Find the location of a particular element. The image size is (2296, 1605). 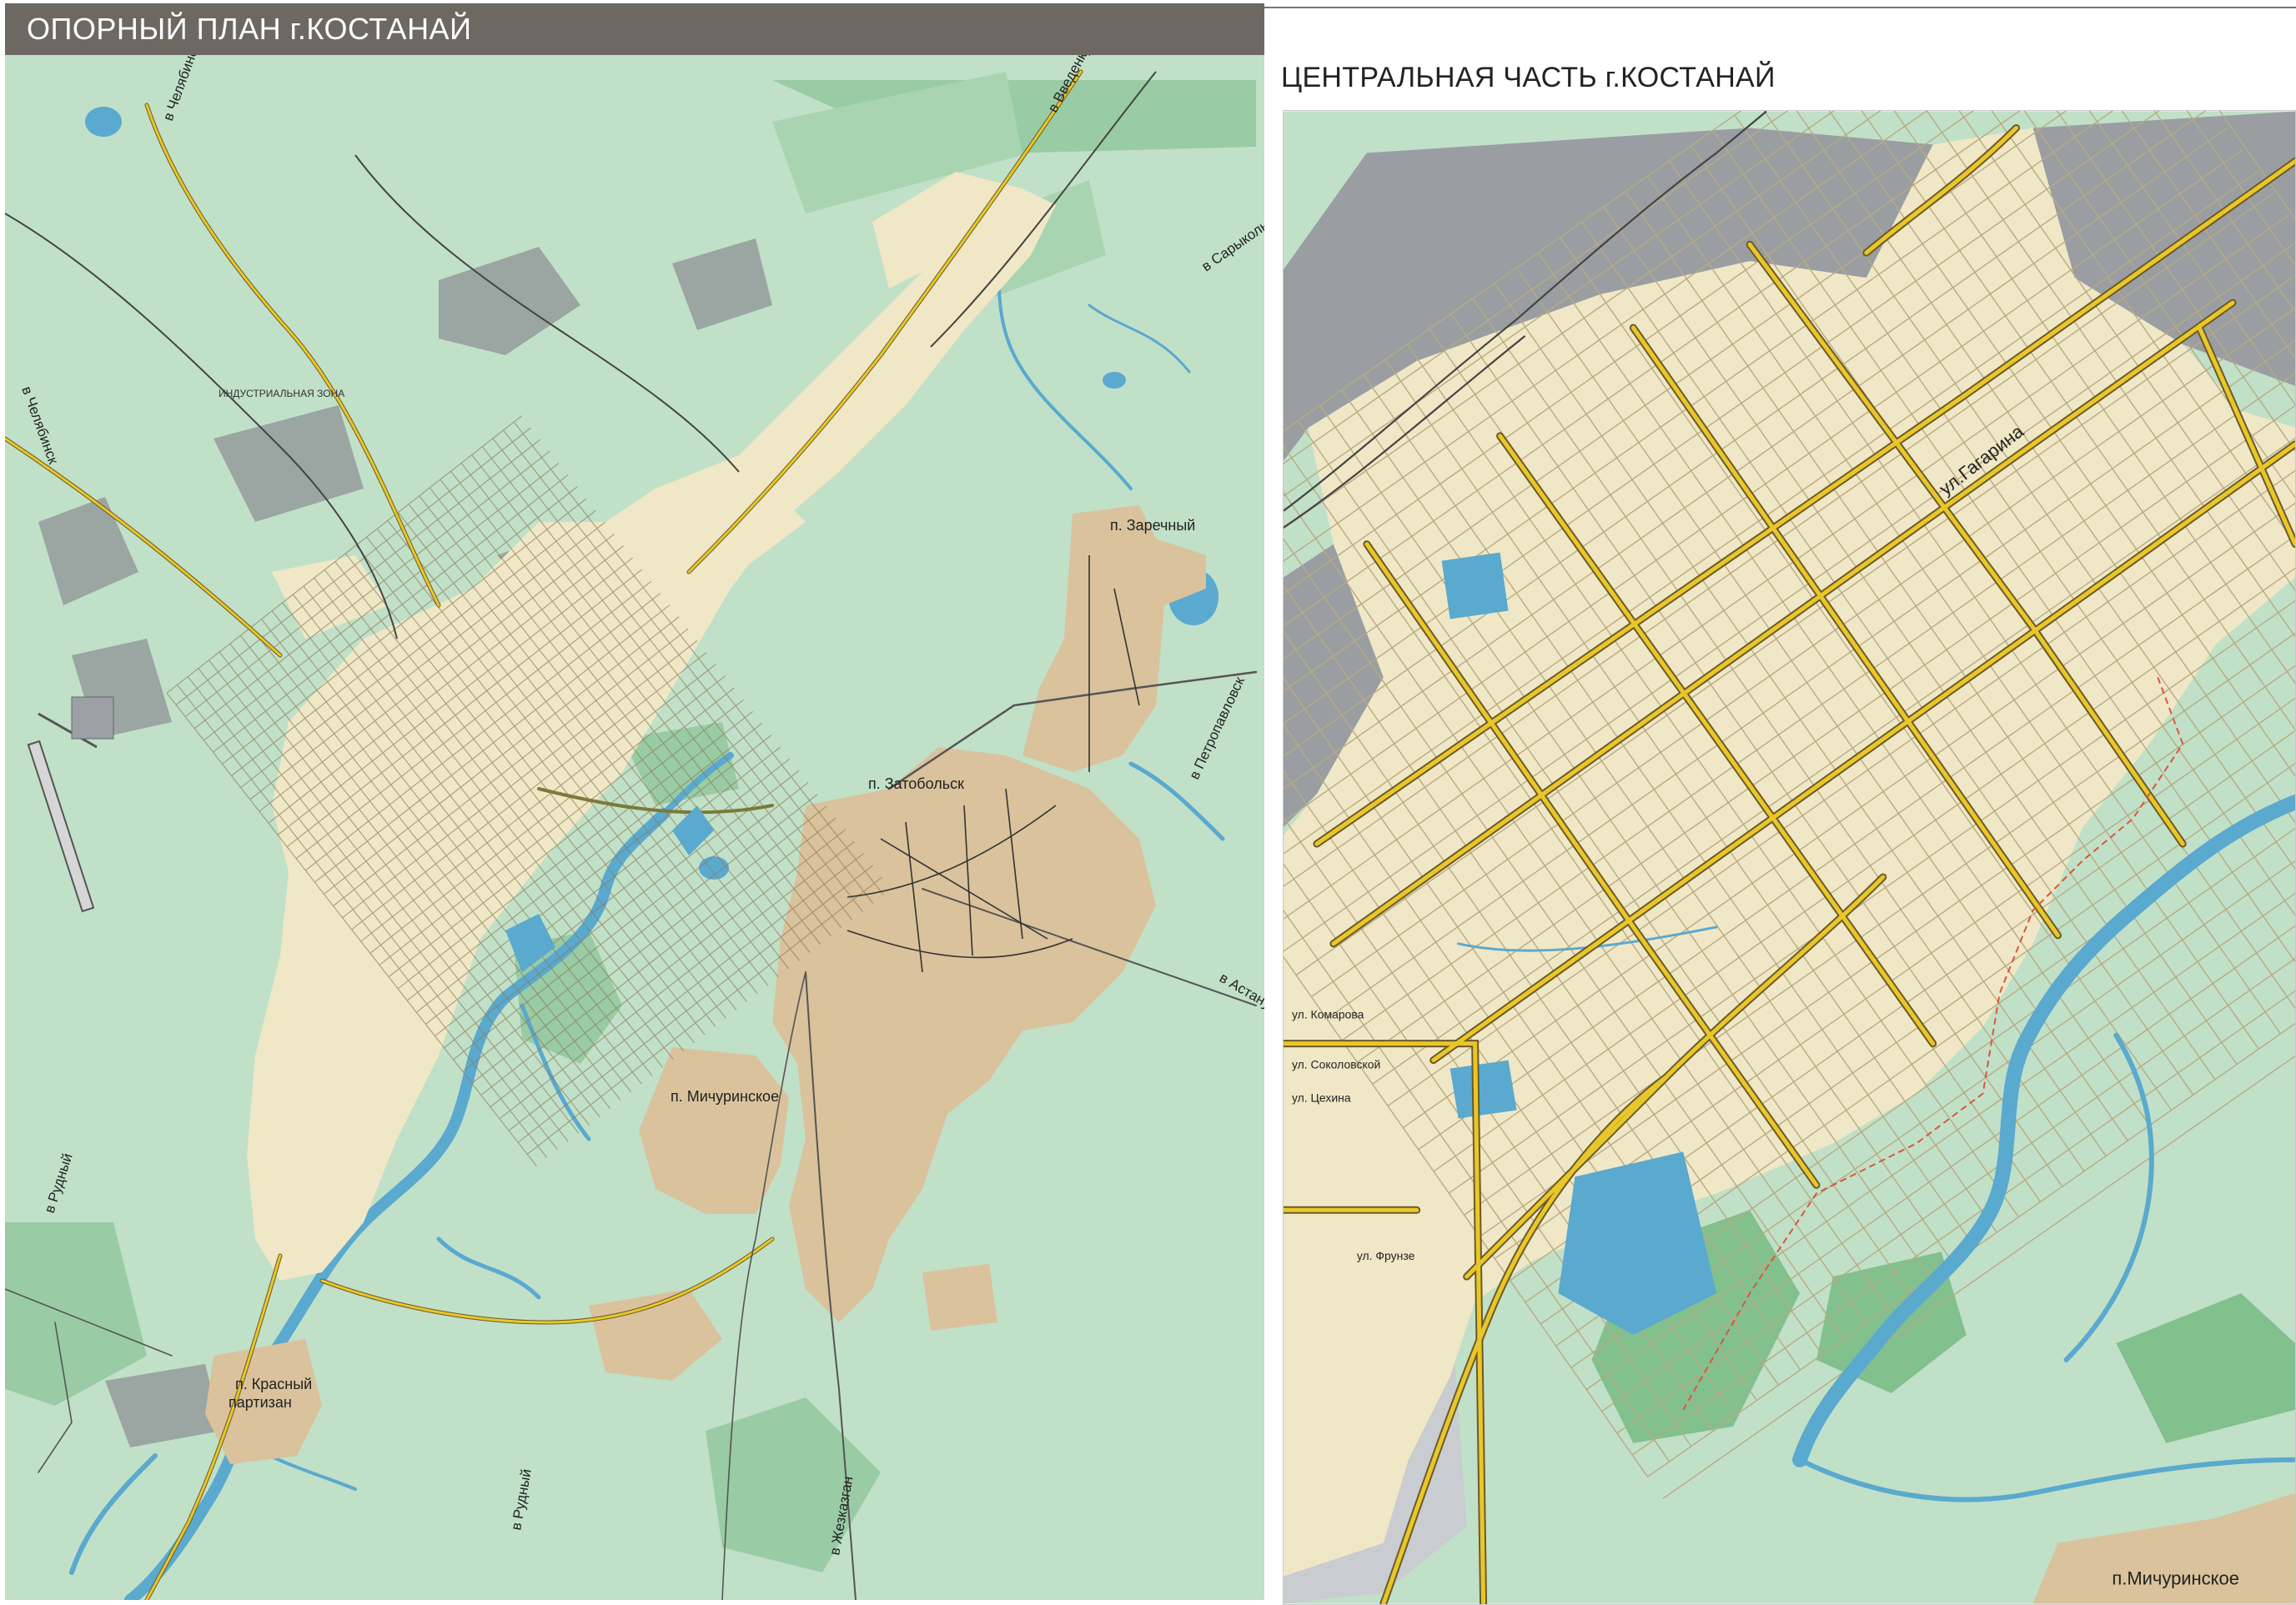

label-sokolovskaya: ул. Соколовской is located at coordinates (1336, 1064).